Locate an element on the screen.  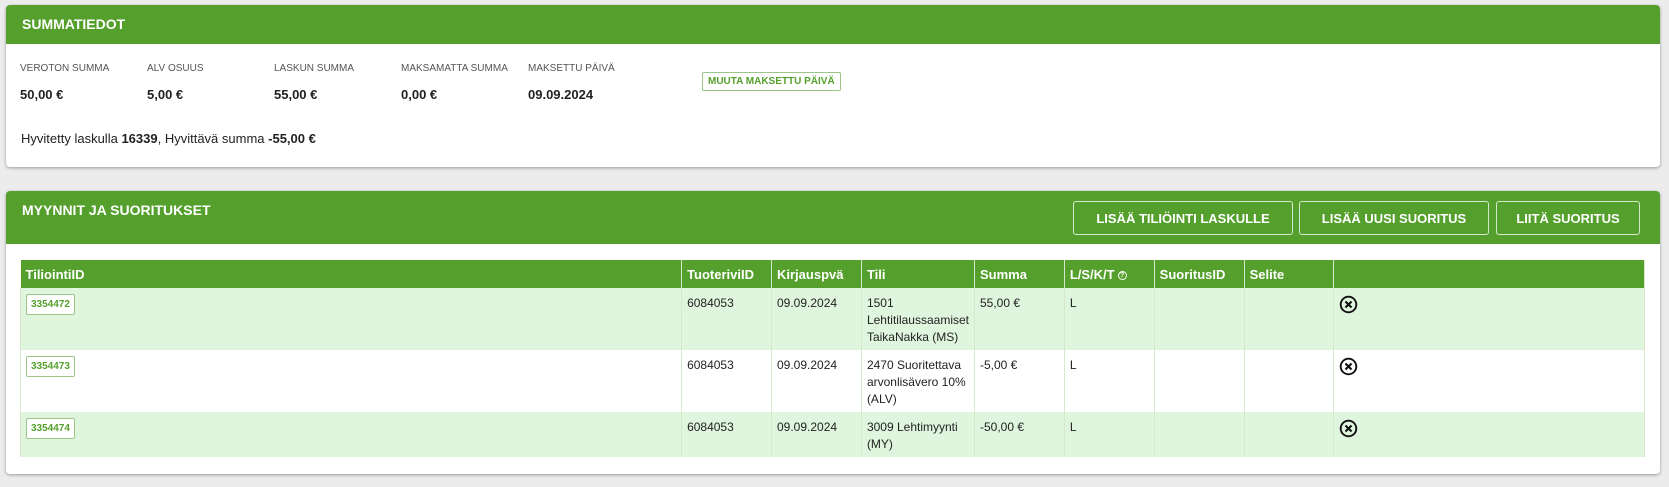
col-lskt-label: L/S/K/T is located at coordinates (1092, 274).